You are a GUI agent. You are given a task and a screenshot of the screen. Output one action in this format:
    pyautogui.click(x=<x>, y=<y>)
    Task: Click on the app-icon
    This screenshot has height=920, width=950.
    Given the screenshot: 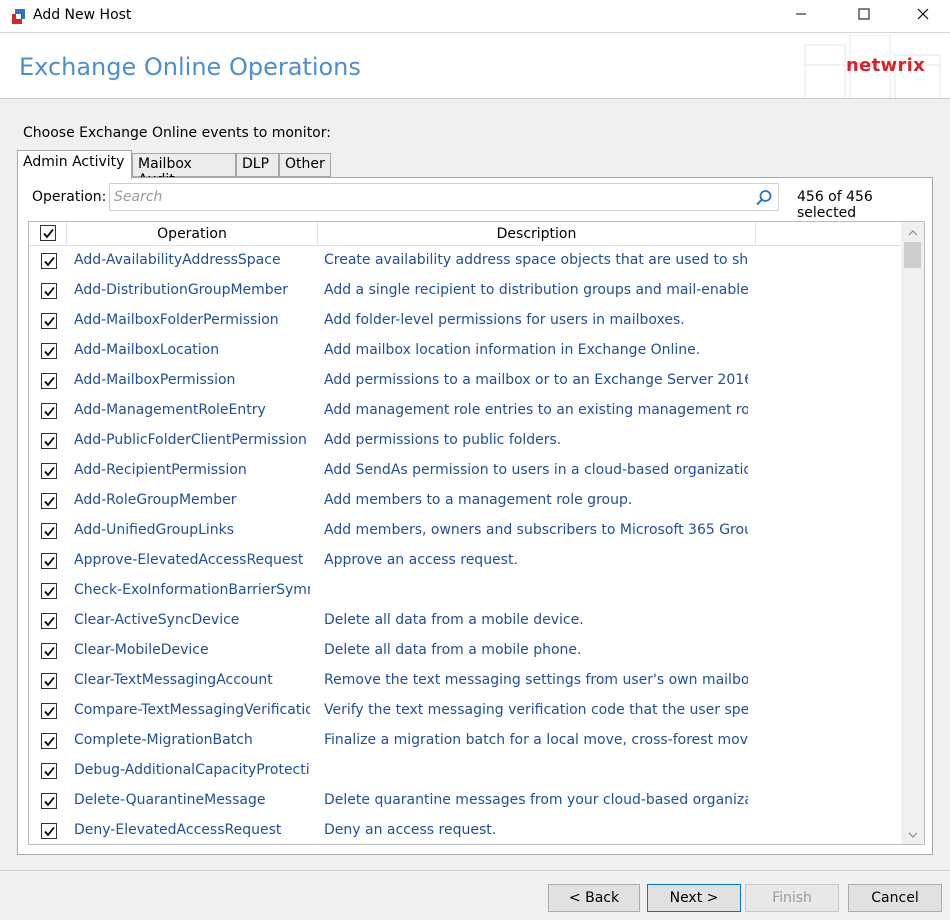 What is the action you would take?
    pyautogui.click(x=18, y=16)
    